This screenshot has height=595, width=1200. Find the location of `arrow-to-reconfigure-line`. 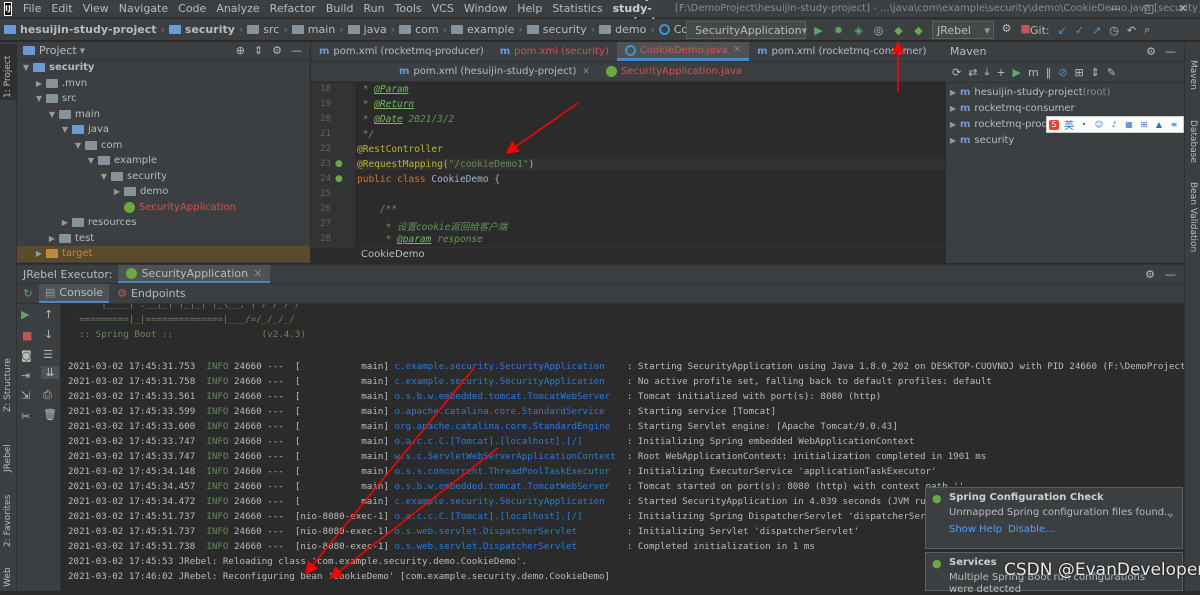

arrow-to-reconfigure-line is located at coordinates (414, 513).